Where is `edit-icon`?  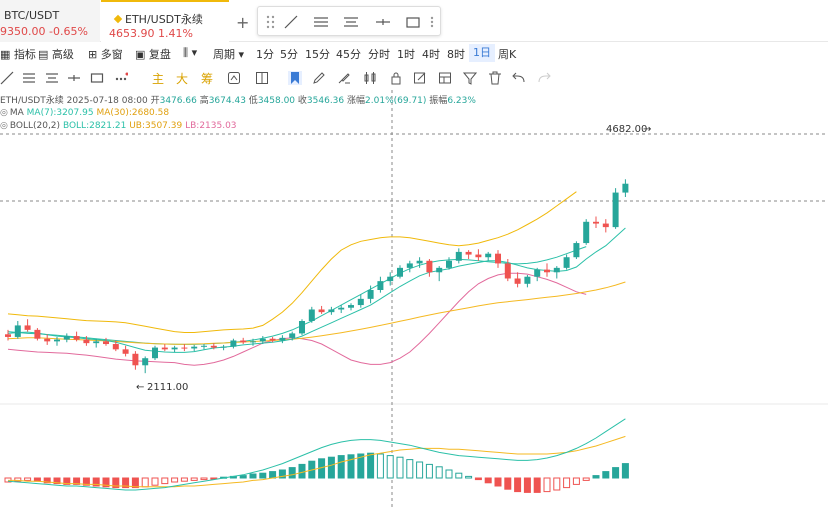
edit-icon is located at coordinates (420, 78).